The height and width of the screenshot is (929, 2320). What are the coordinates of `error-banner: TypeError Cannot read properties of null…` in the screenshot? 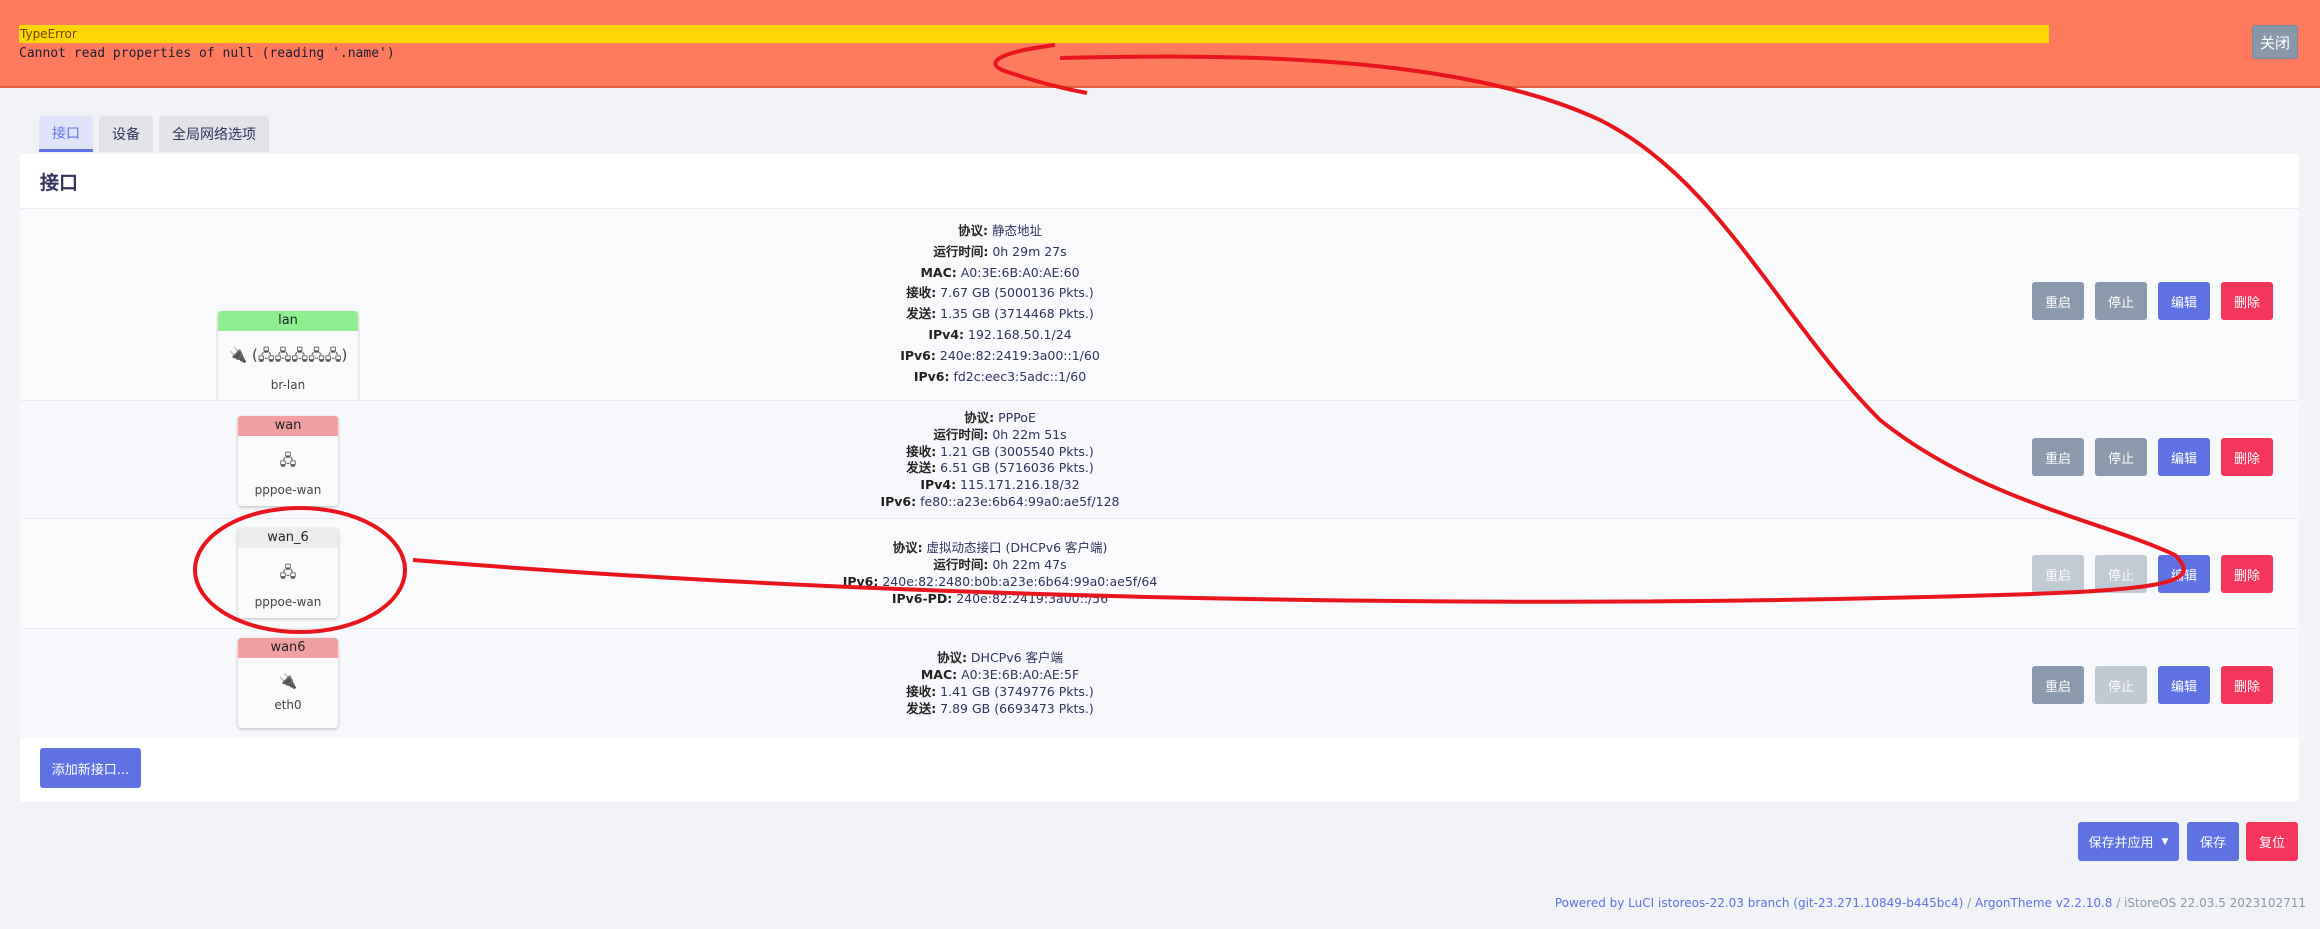 It's located at (1160, 44).